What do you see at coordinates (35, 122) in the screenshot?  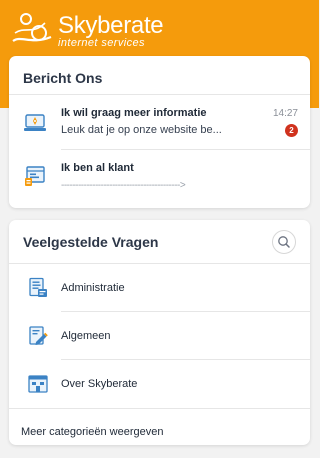 I see `laptop-chat-icon` at bounding box center [35, 122].